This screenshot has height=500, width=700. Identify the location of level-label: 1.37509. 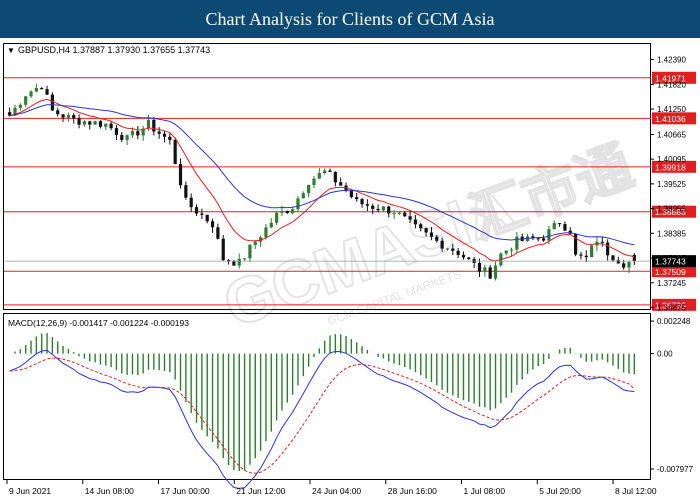
(670, 272).